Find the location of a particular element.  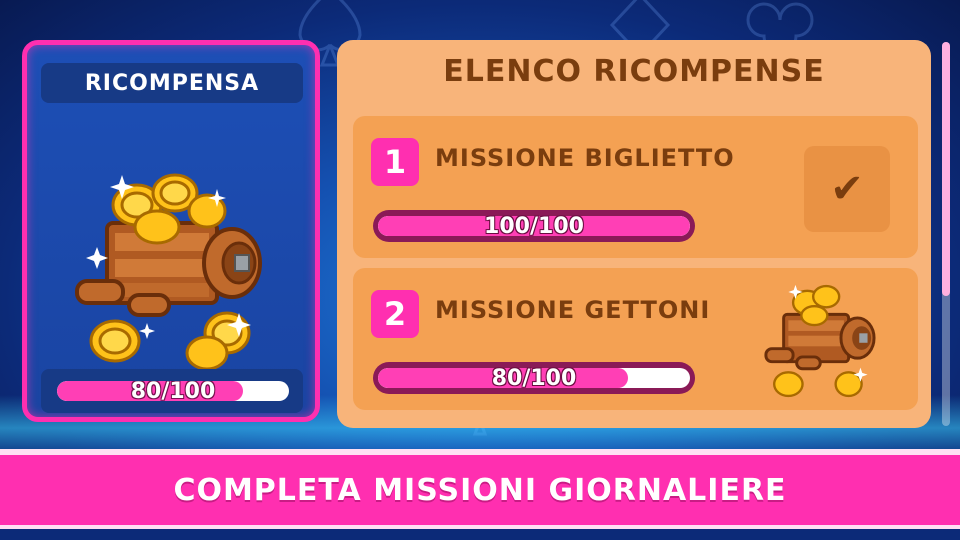

mission-number-badge: 2 is located at coordinates (395, 314).